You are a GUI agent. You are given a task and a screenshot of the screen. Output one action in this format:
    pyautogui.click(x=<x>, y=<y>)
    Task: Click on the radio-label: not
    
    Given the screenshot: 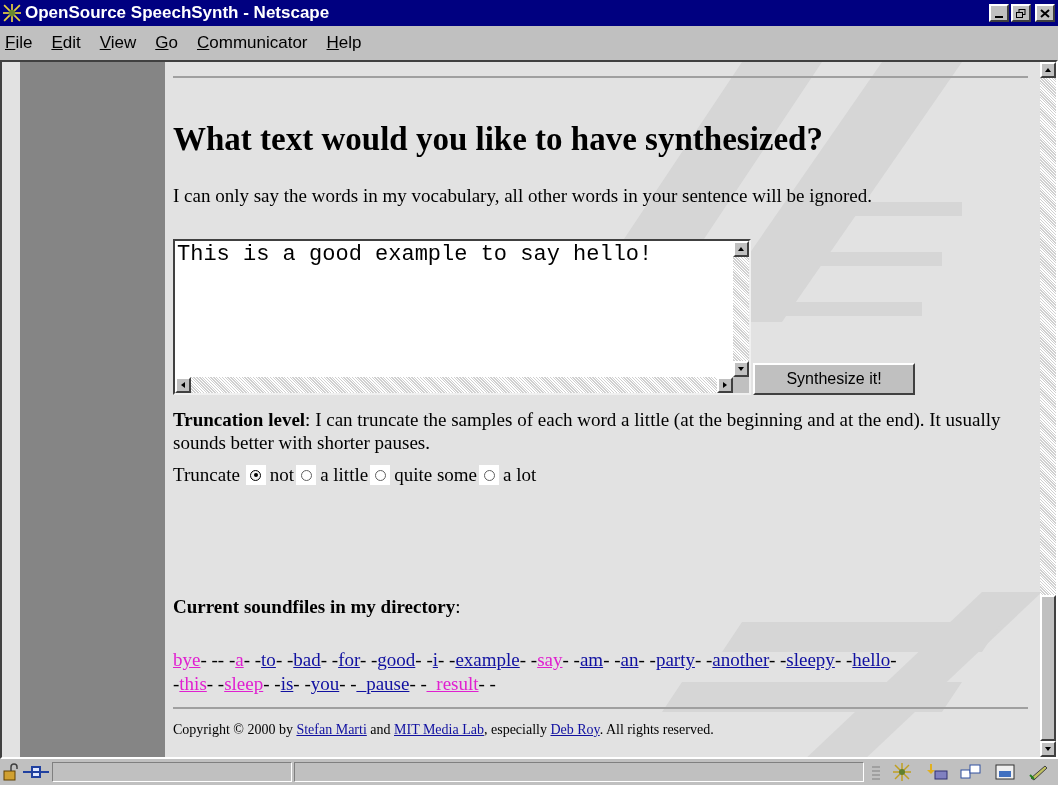 What is the action you would take?
    pyautogui.click(x=282, y=475)
    